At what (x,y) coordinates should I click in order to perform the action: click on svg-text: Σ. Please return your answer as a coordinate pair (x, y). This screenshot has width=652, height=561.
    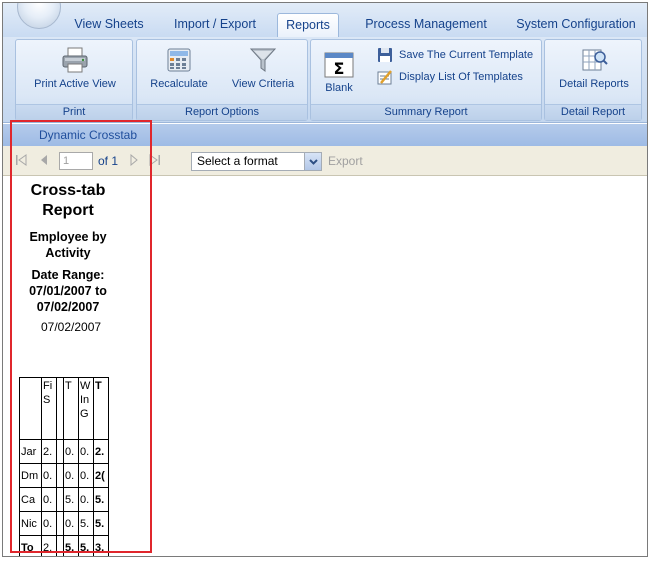
    Looking at the image, I should click on (339, 68).